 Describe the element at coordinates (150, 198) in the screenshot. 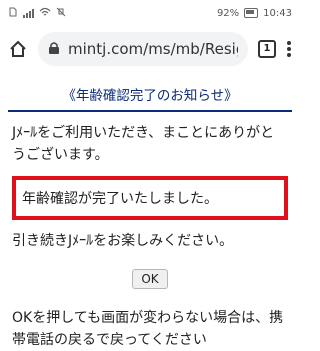

I see `confirmation-message: 年齢確認が完了いたしました。` at that location.